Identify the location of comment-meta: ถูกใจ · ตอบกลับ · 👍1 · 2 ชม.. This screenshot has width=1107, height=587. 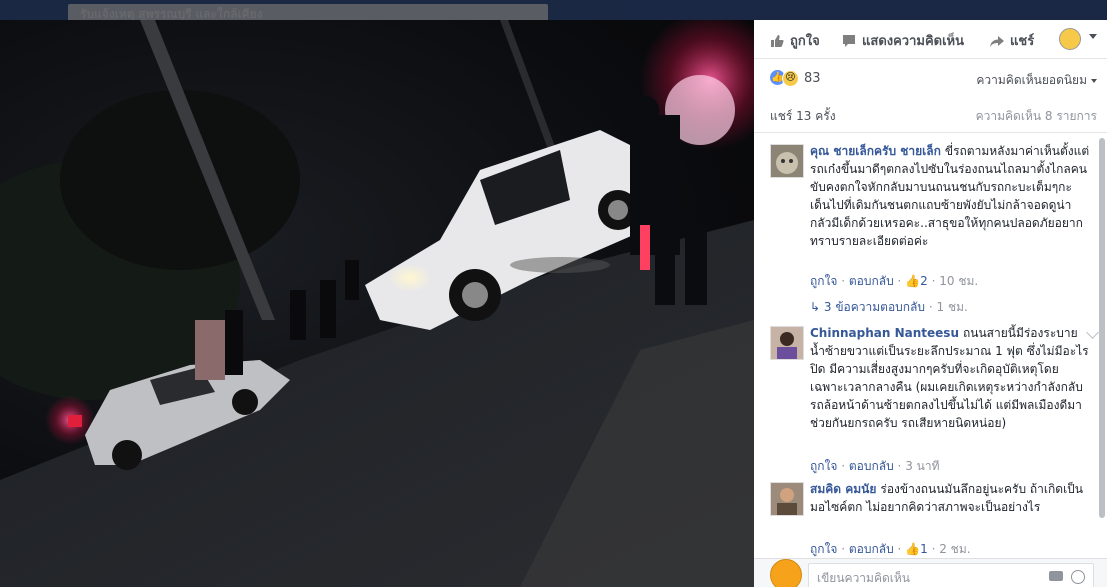
(890, 549).